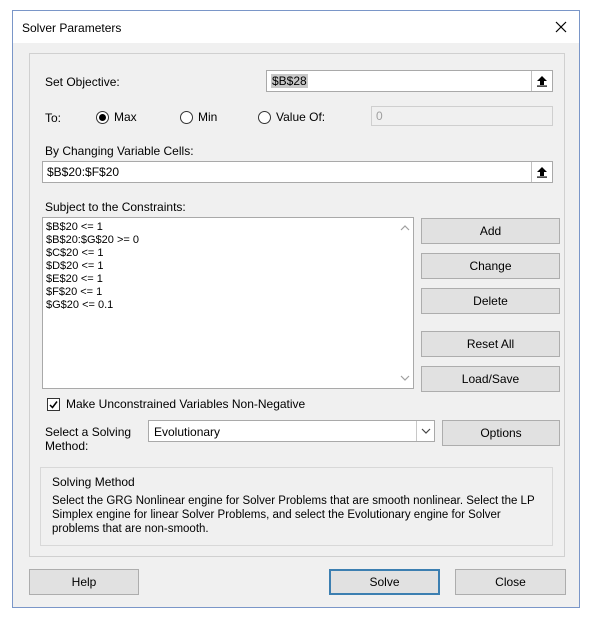 Image resolution: width=598 pixels, height=622 pixels. I want to click on solving-method-title: Solving Method, so click(93, 482).